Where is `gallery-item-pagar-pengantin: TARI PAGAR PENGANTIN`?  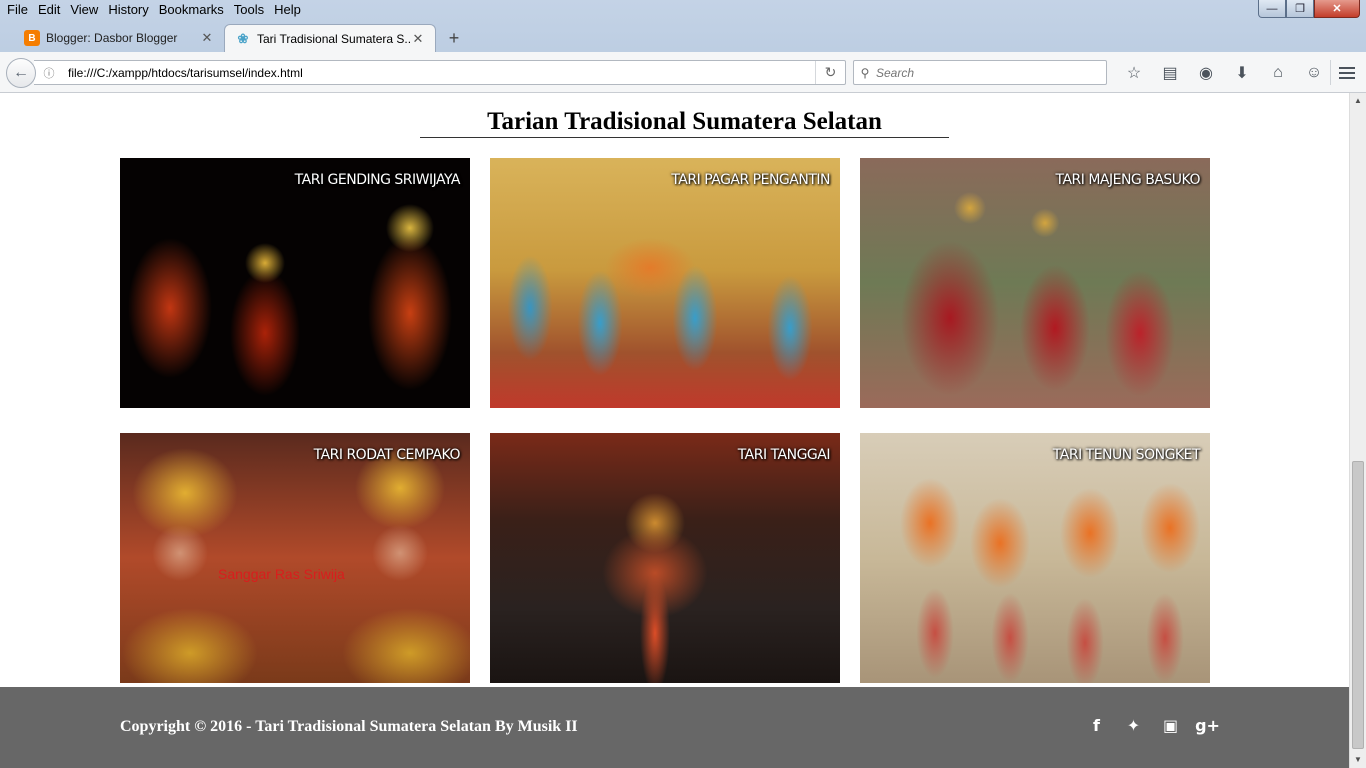
gallery-item-pagar-pengantin: TARI PAGAR PENGANTIN is located at coordinates (665, 283).